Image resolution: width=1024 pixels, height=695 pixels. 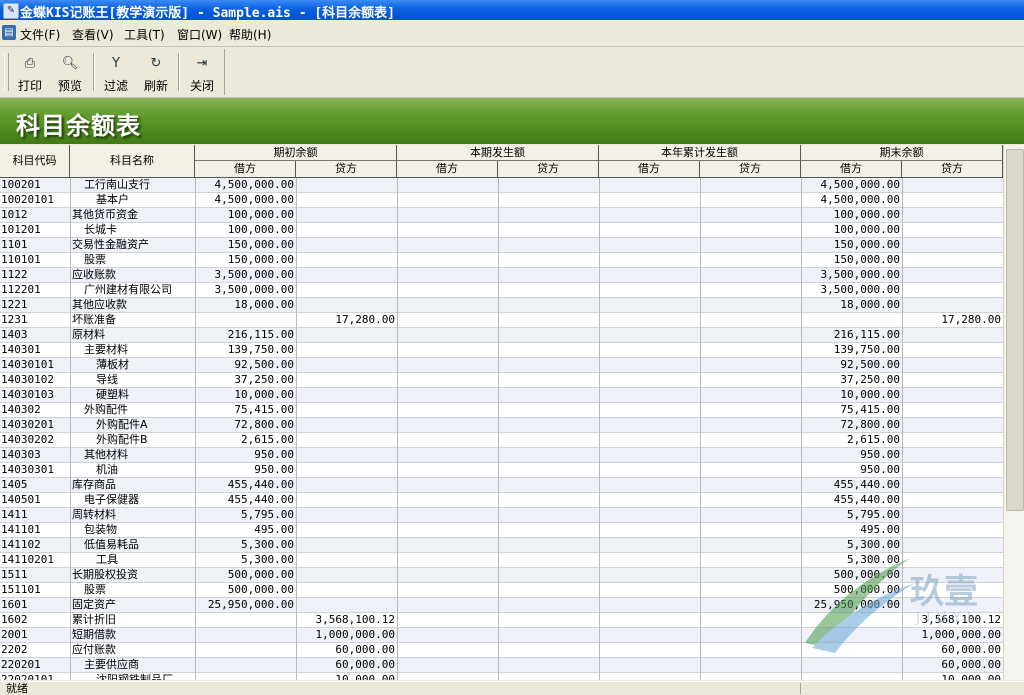 What do you see at coordinates (501, 500) in the screenshot?
I see `table-row: 140501 电子保健器 455,440.00 455,440.00` at bounding box center [501, 500].